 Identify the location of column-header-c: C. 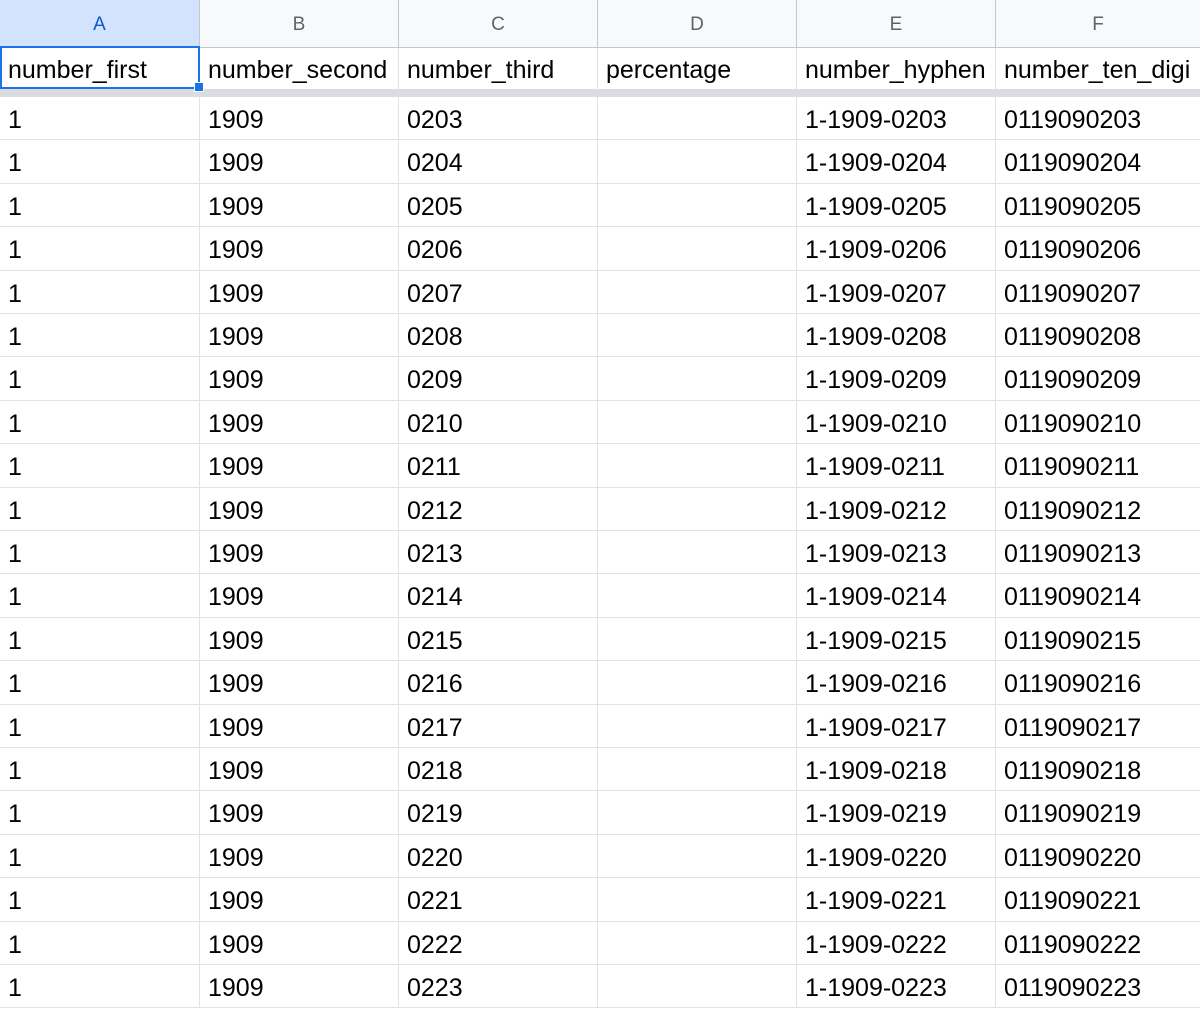
(498, 23).